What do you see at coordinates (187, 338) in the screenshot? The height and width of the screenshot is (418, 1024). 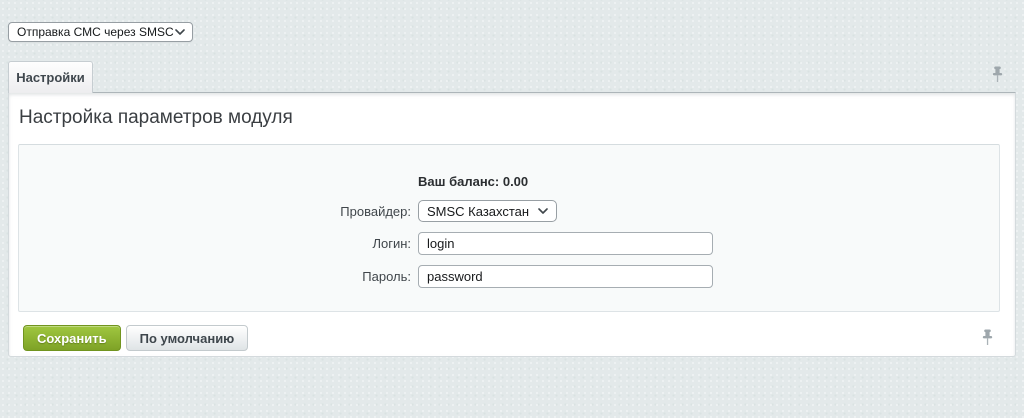 I see `default-button: По умолчанию` at bounding box center [187, 338].